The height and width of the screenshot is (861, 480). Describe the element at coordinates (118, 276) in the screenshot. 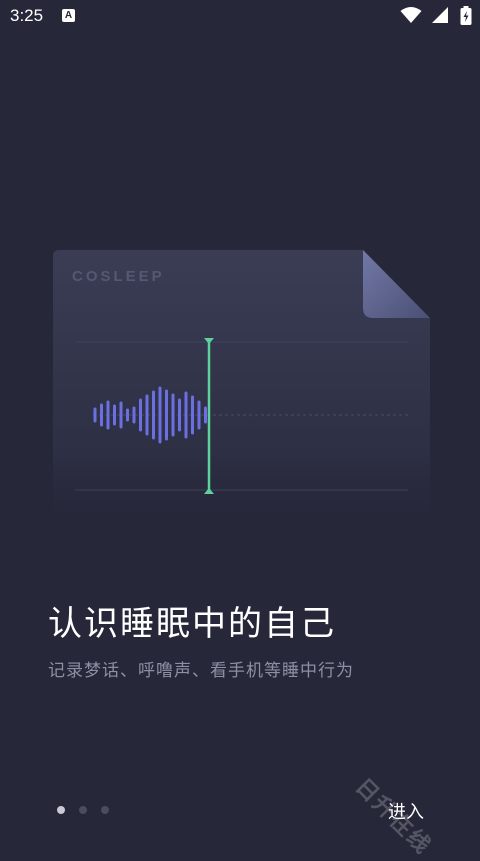

I see `brand-label: COSLEEP` at that location.